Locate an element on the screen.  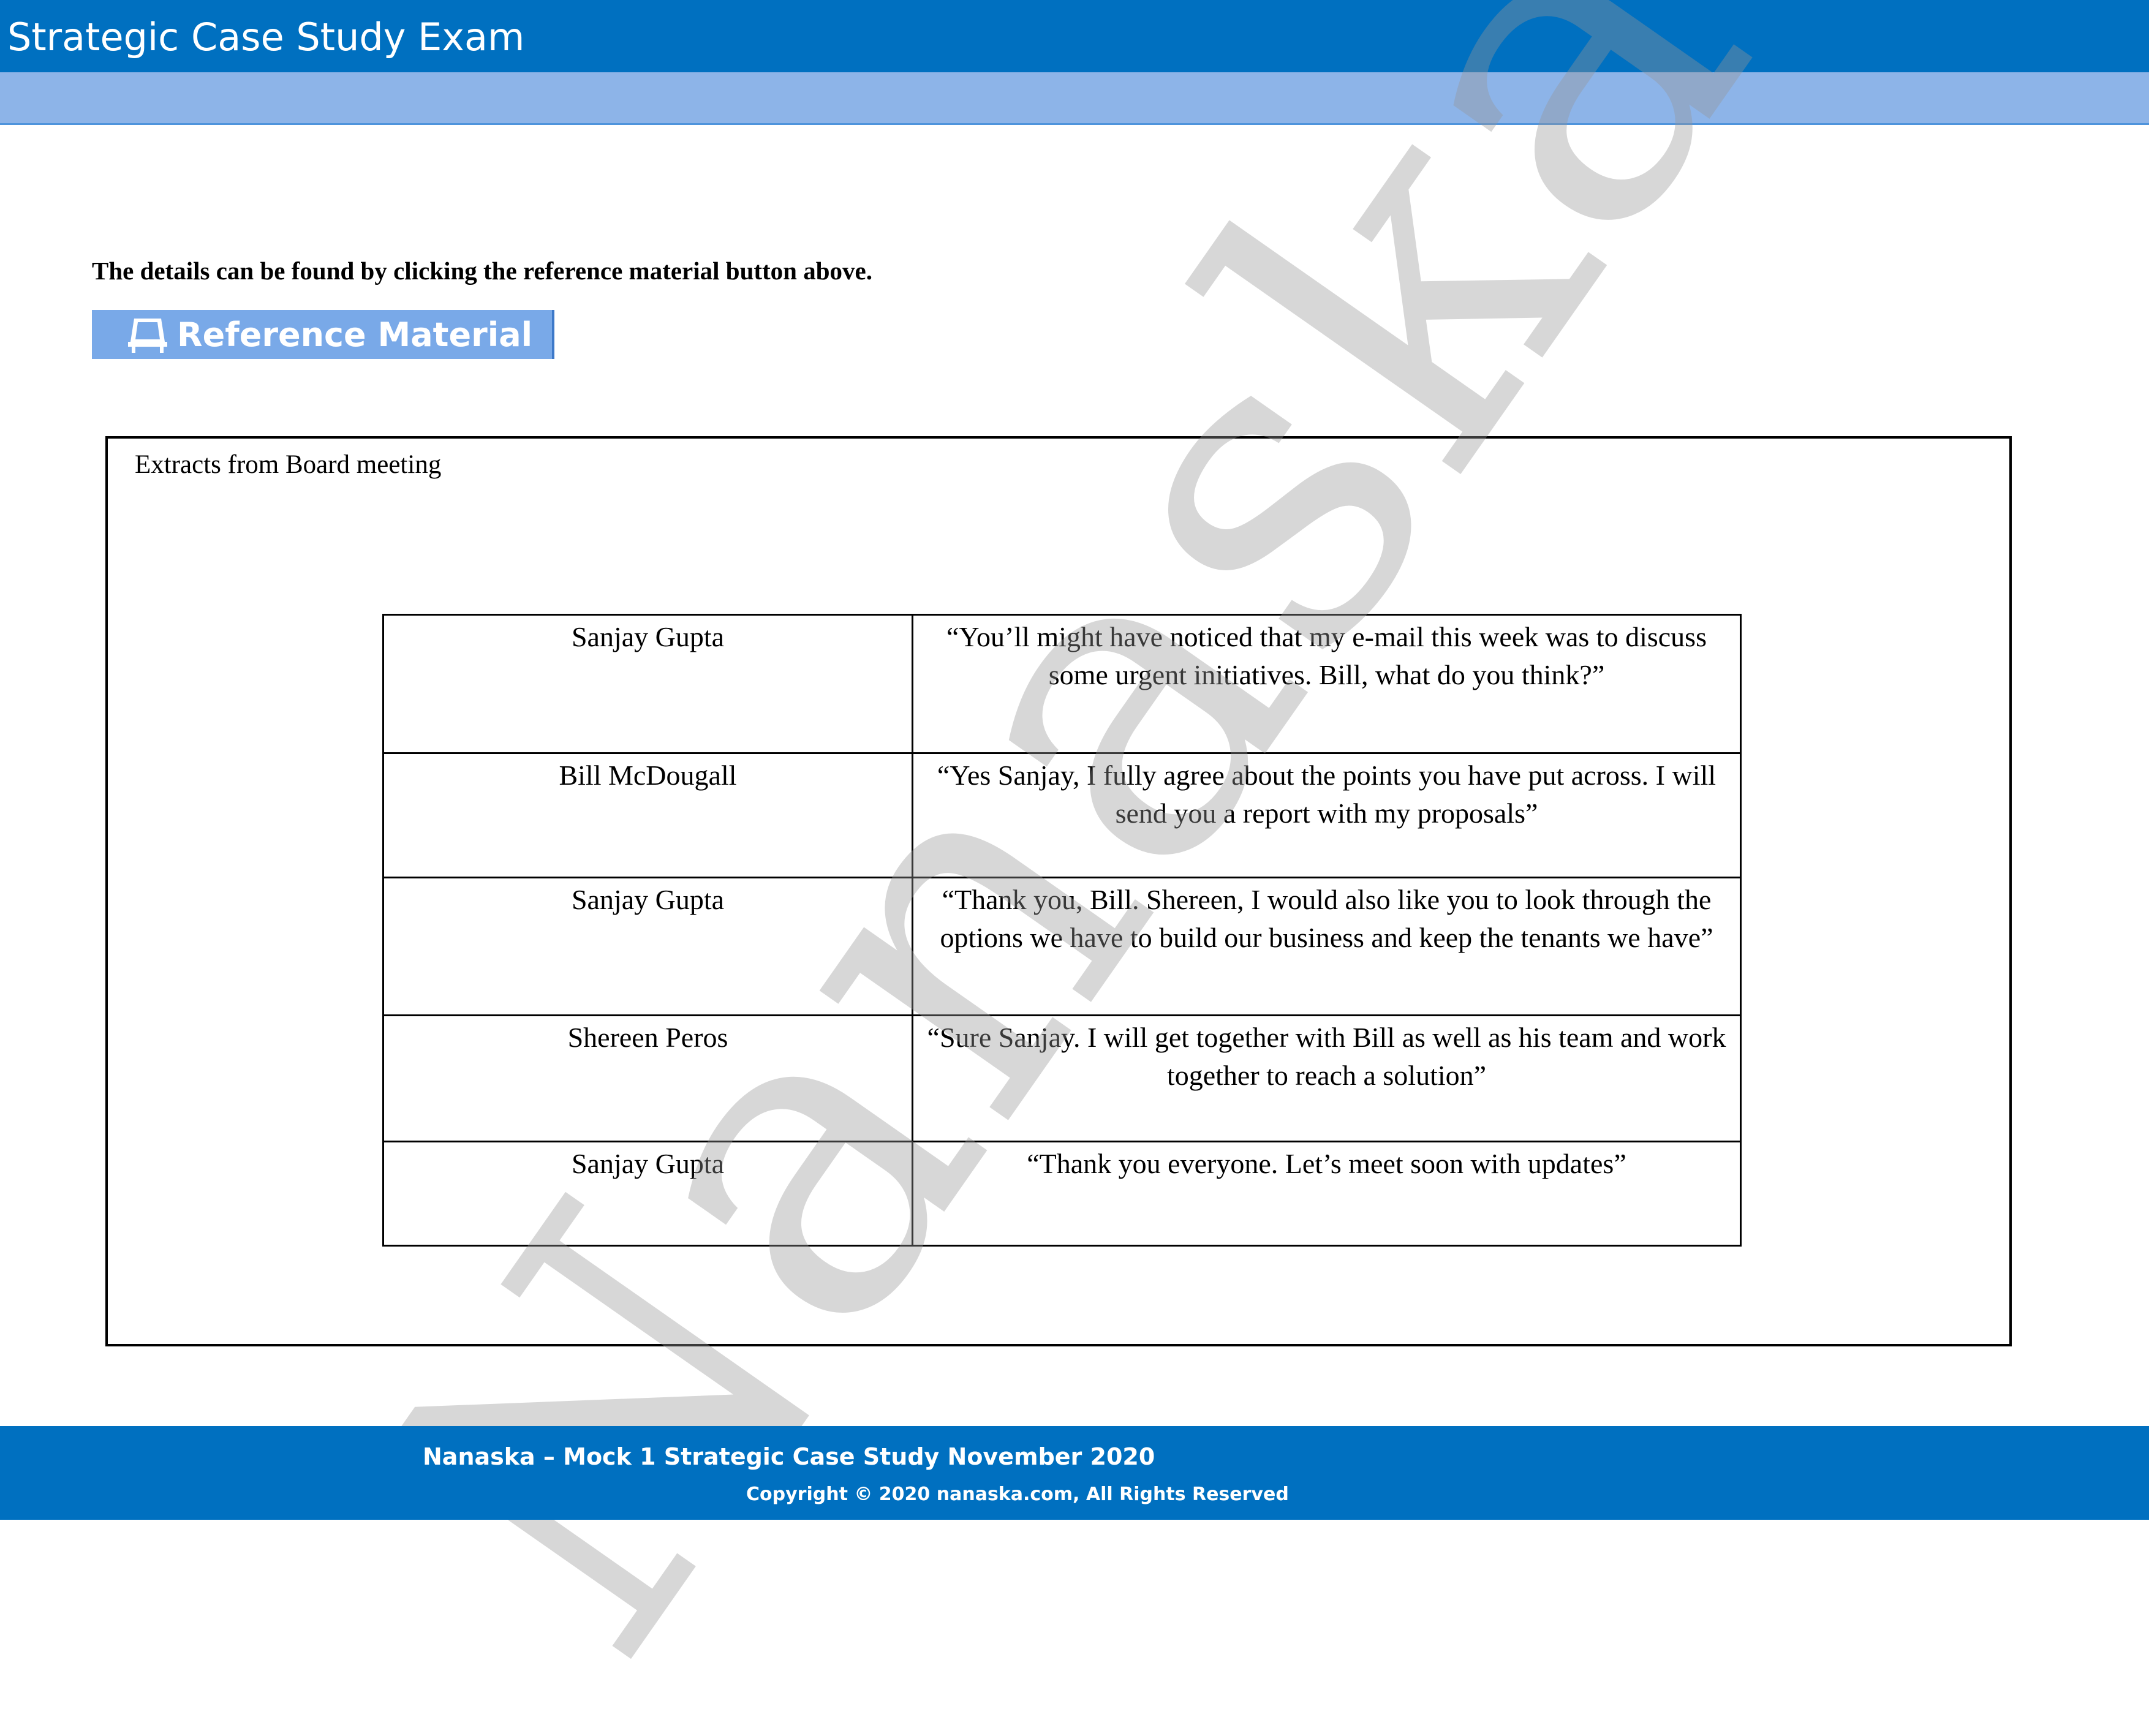
reference-material-label: Reference Material is located at coordinates (355, 334).